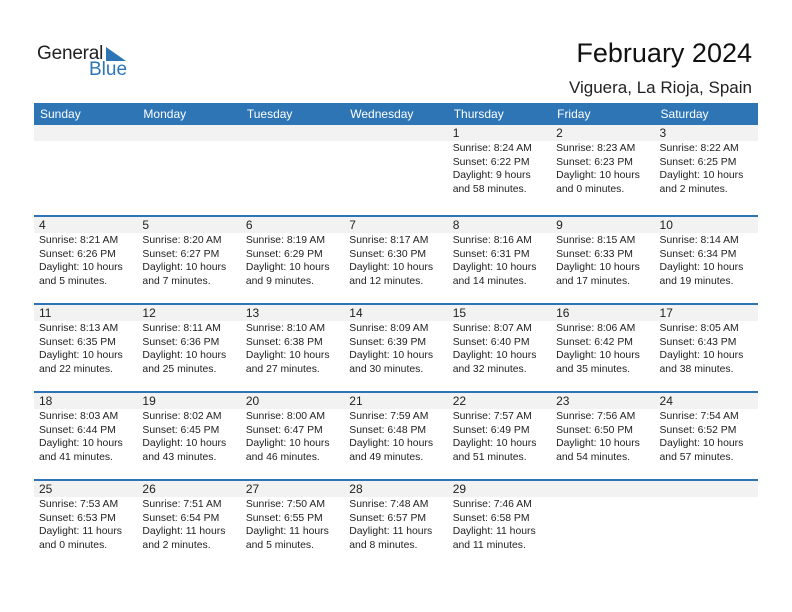 This screenshot has height=612, width=792. I want to click on daylight-minutes-text: and 43 minutes., so click(179, 457).